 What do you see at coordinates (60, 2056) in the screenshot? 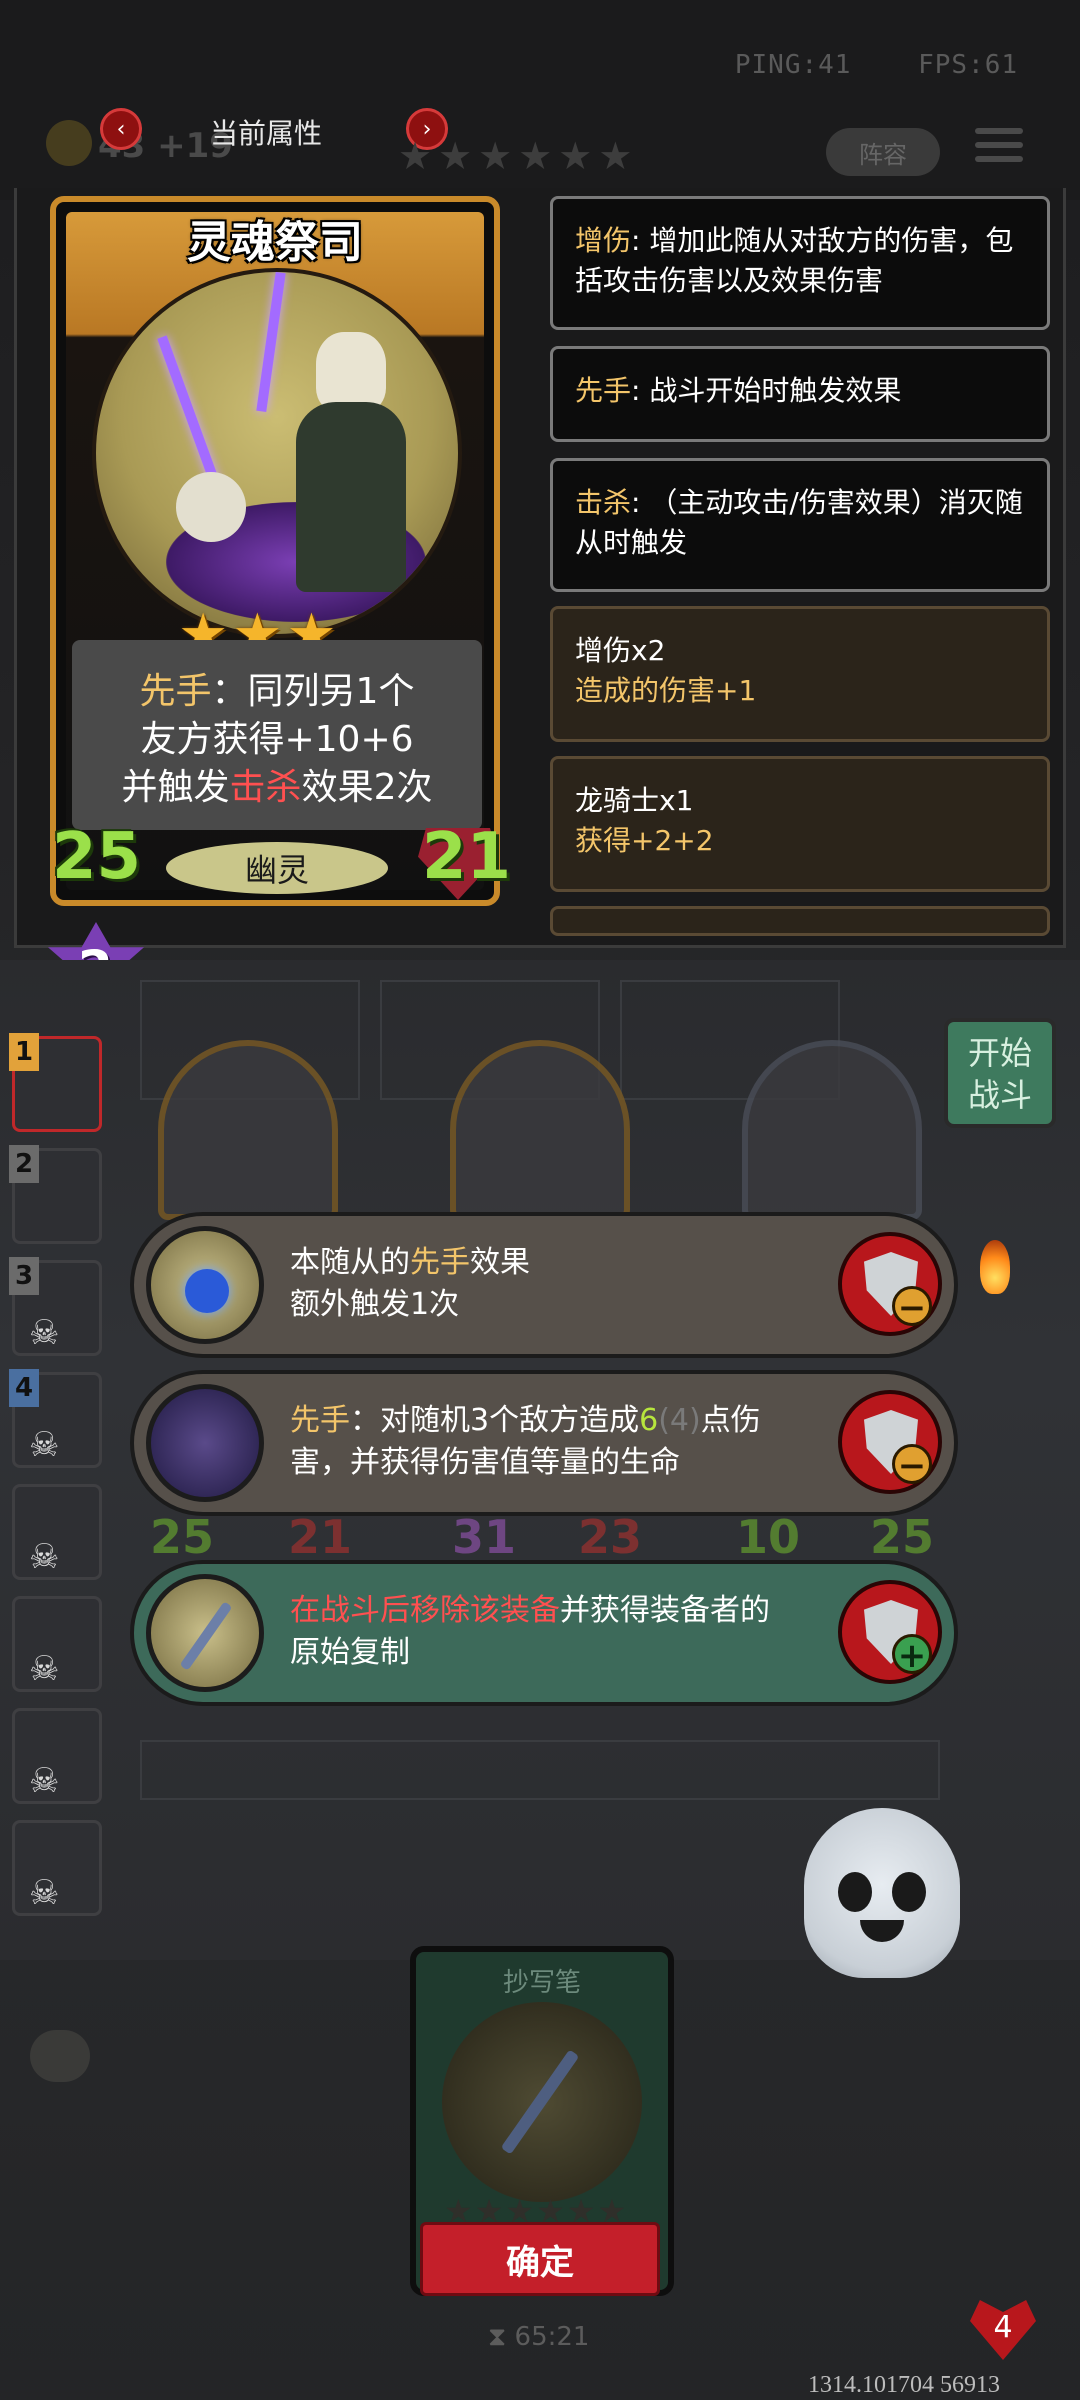
I see `chat-bubble-icon` at bounding box center [60, 2056].